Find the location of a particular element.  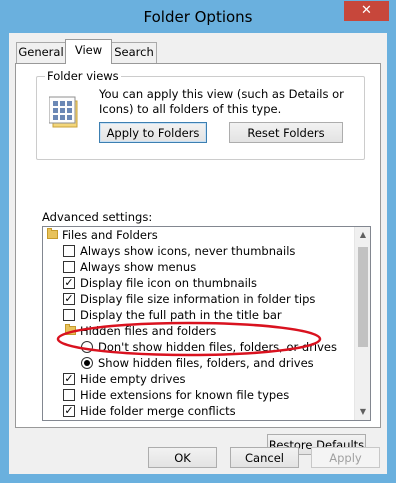

option-label: Hide folder merge conflicts is located at coordinates (158, 411).